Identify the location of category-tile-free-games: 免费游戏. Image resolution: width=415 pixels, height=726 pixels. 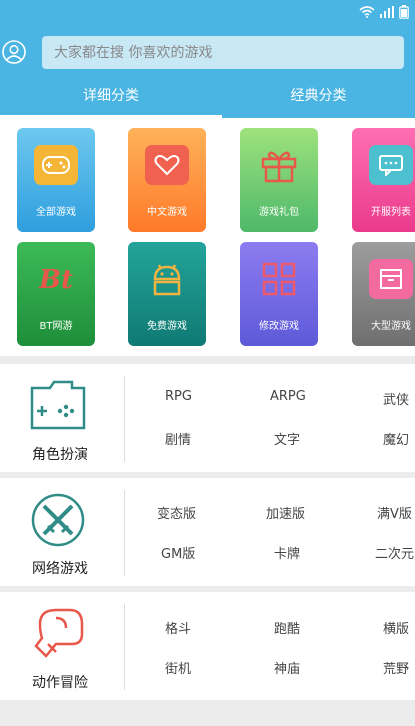
(167, 294).